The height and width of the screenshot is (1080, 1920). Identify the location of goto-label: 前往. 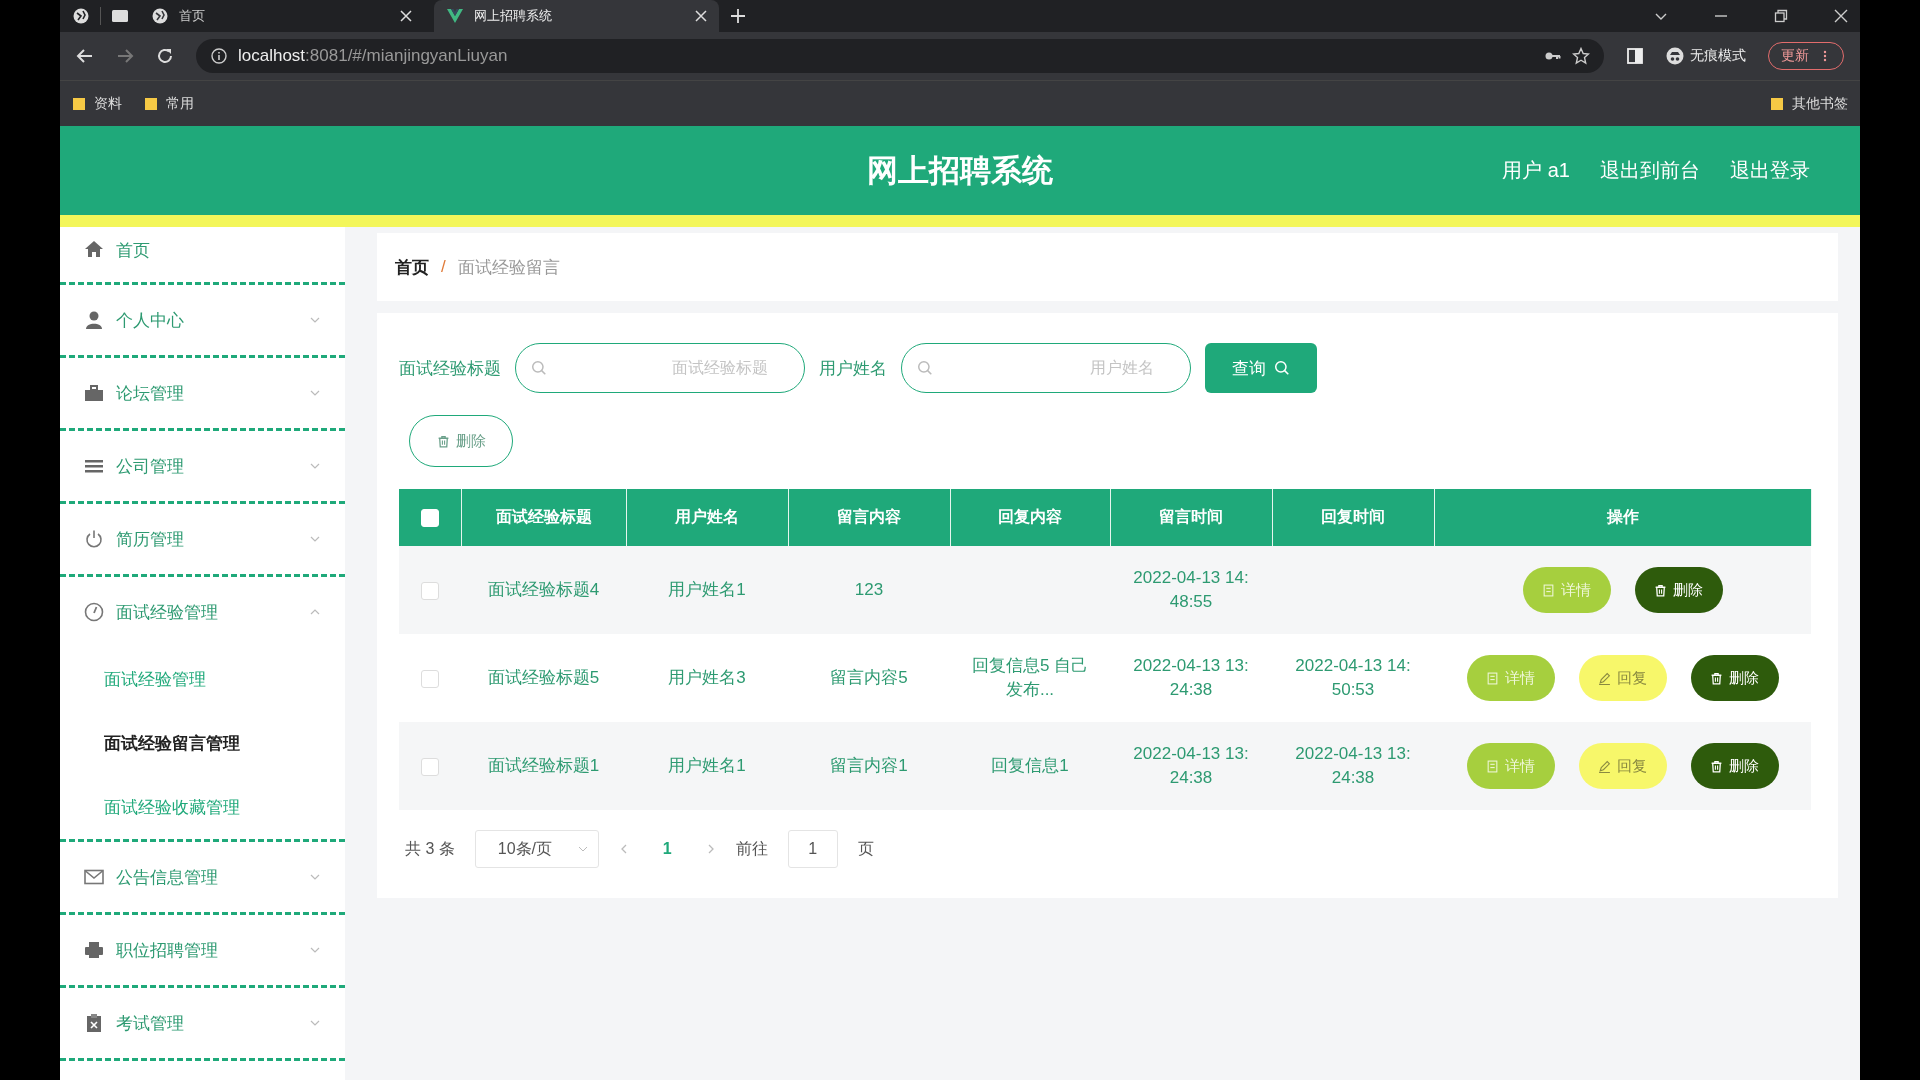
(751, 848).